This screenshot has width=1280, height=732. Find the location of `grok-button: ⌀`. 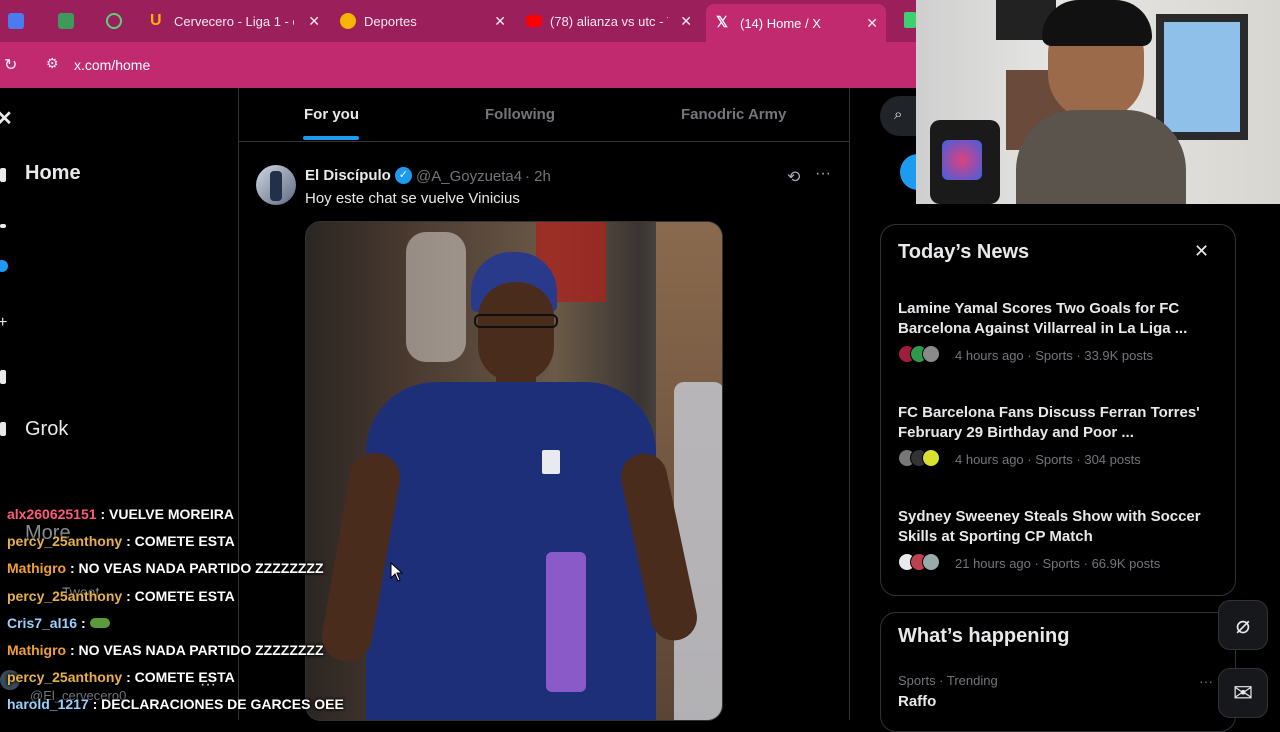

grok-button: ⌀ is located at coordinates (1243, 625).